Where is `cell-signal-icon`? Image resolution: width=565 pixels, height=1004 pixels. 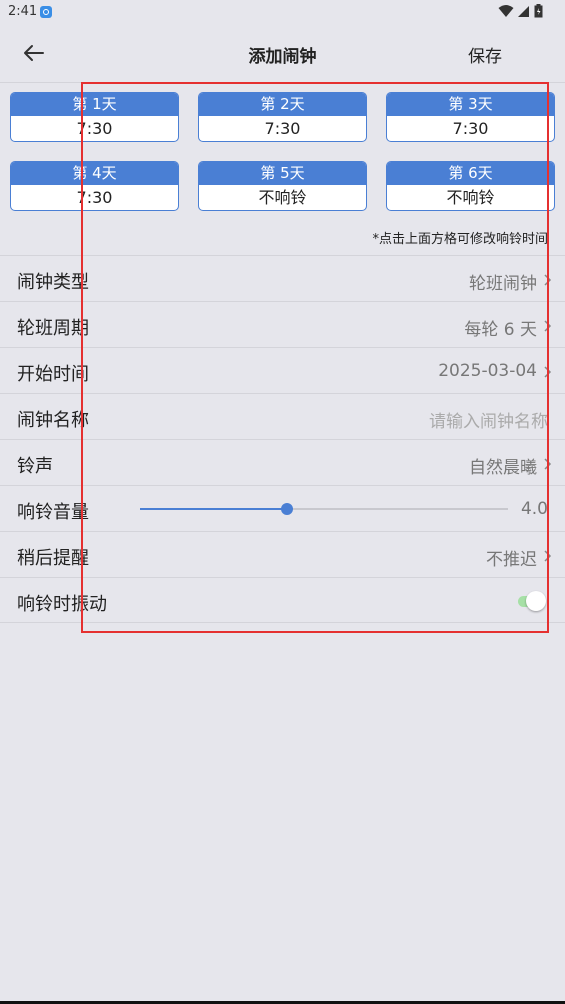
cell-signal-icon is located at coordinates (523, 11).